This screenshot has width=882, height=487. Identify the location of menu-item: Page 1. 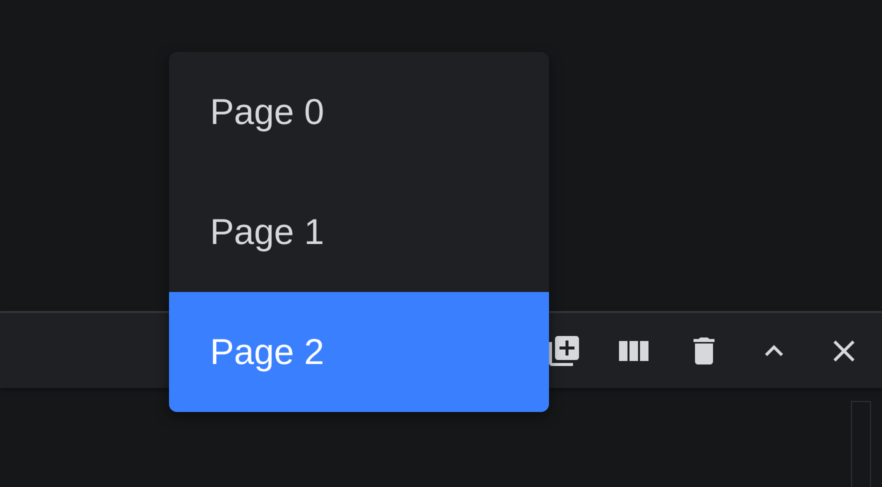
(359, 232).